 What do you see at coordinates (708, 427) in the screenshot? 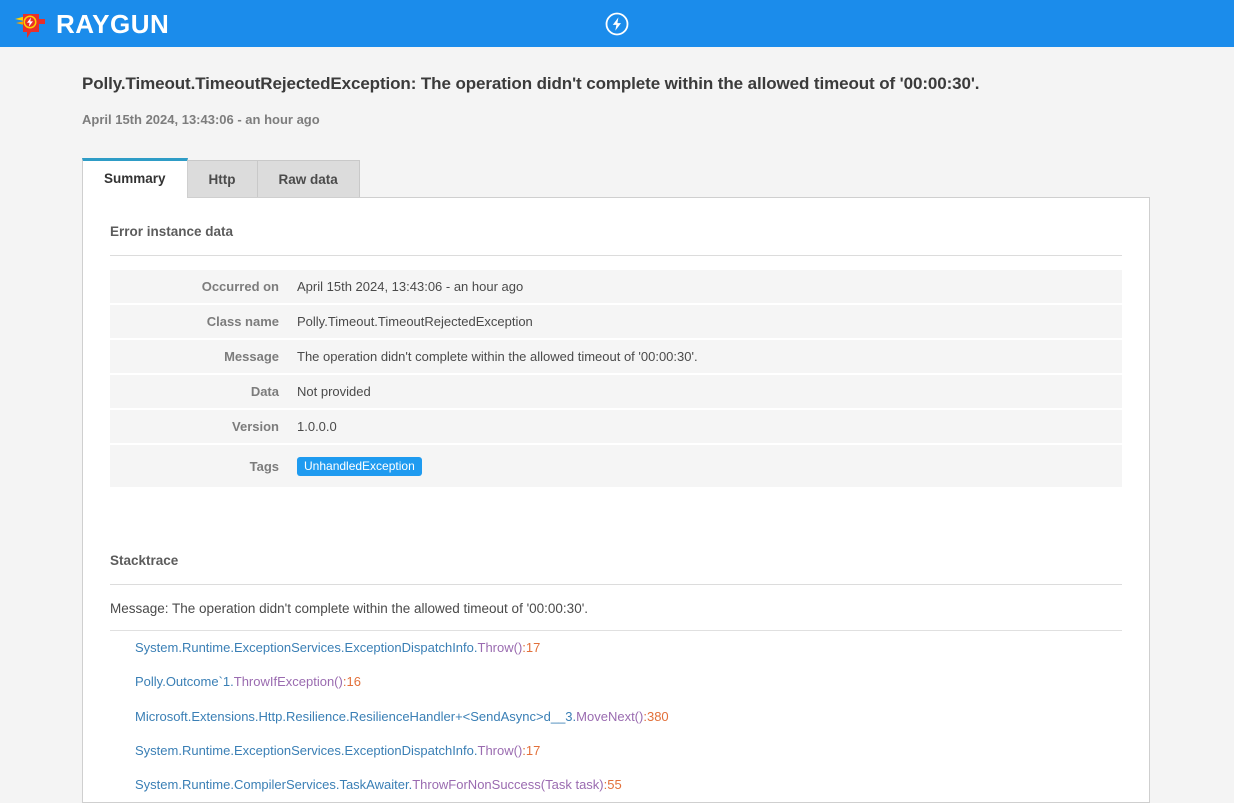
I see `row-value: 1.0.0.0` at bounding box center [708, 427].